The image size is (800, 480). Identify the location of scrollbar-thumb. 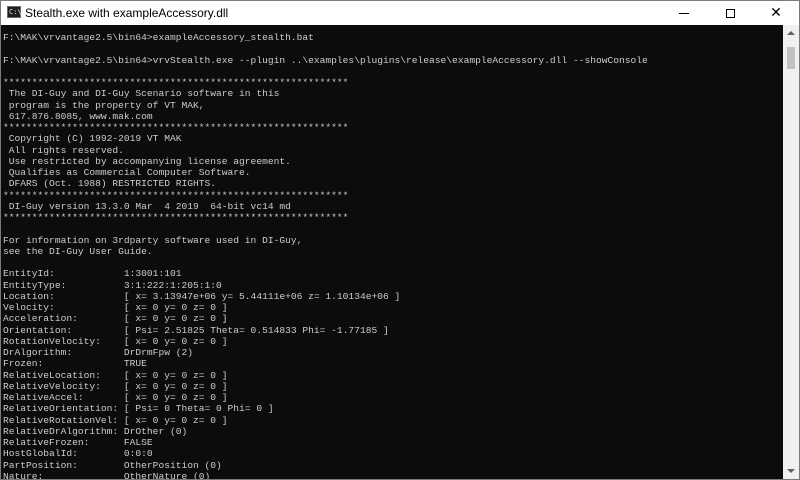
(791, 58).